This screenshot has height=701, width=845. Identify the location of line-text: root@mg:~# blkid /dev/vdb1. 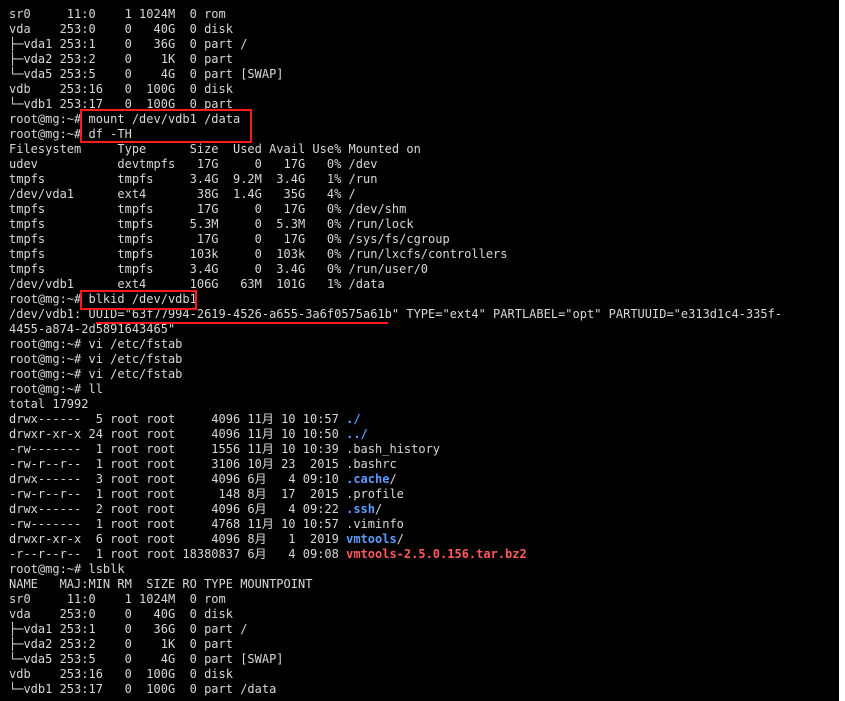
(103, 299).